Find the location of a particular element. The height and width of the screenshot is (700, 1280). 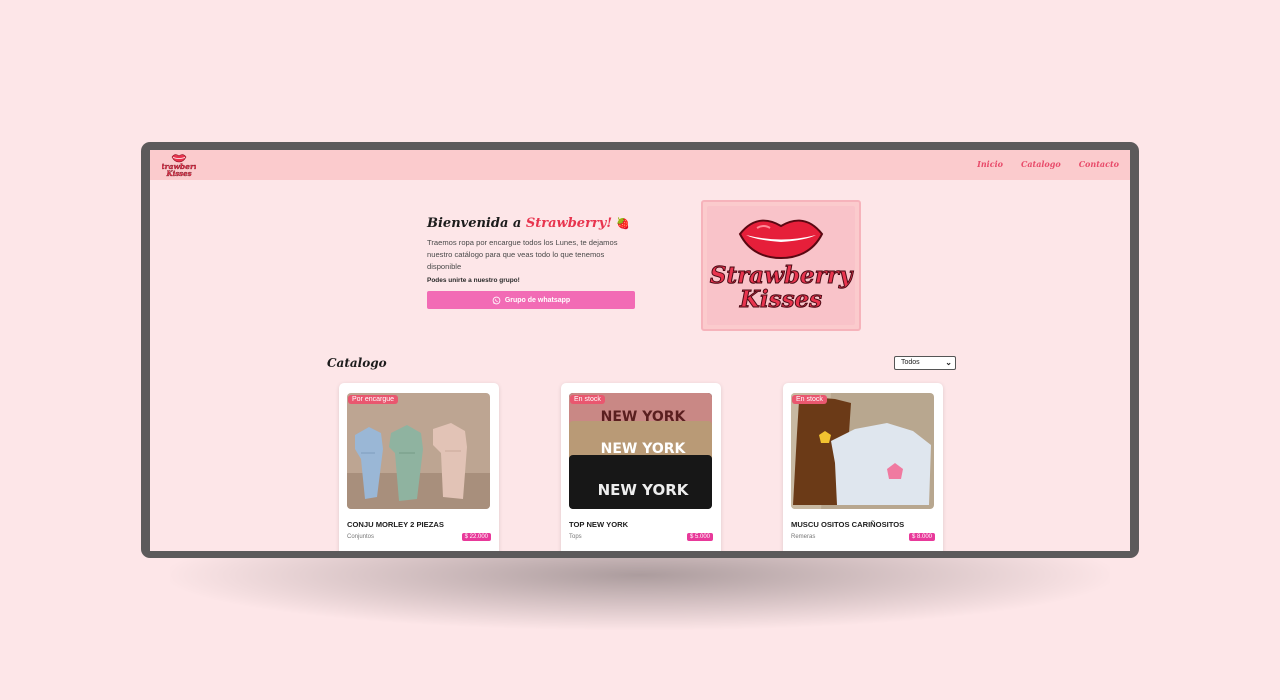

catalog-title: Catalogo is located at coordinates (357, 363).